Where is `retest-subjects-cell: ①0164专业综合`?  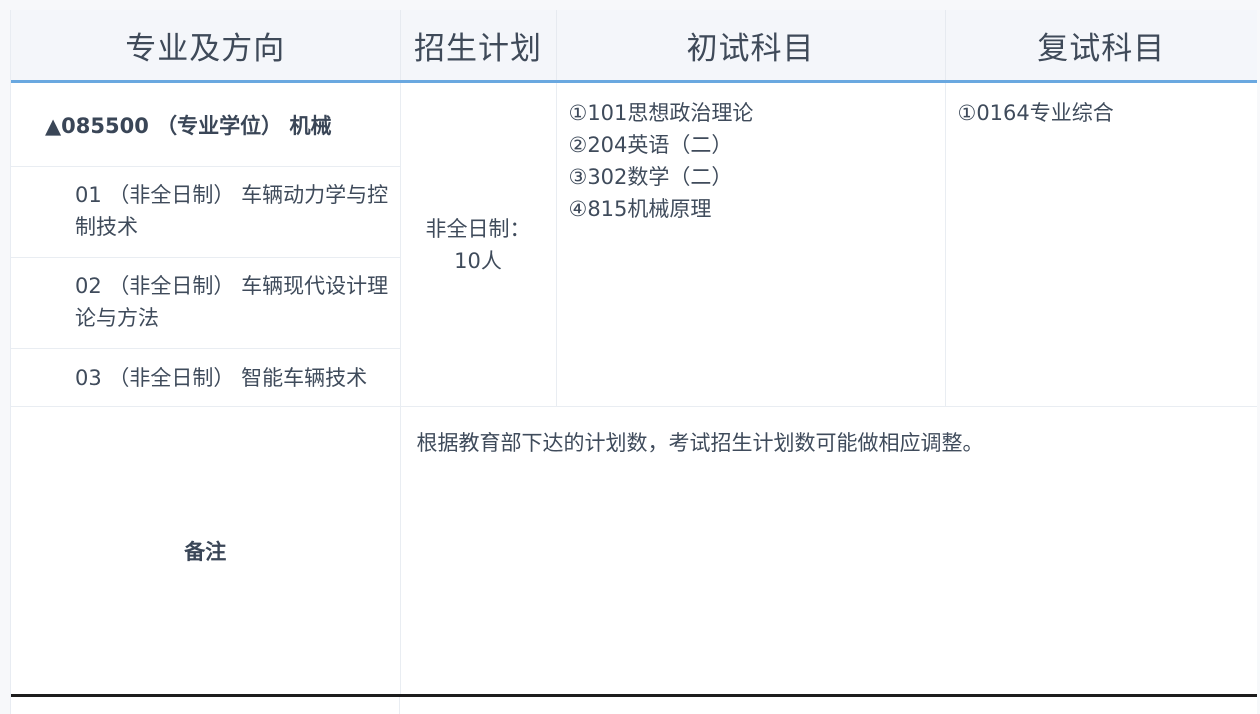
retest-subjects-cell: ①0164专业综合 is located at coordinates (1101, 244).